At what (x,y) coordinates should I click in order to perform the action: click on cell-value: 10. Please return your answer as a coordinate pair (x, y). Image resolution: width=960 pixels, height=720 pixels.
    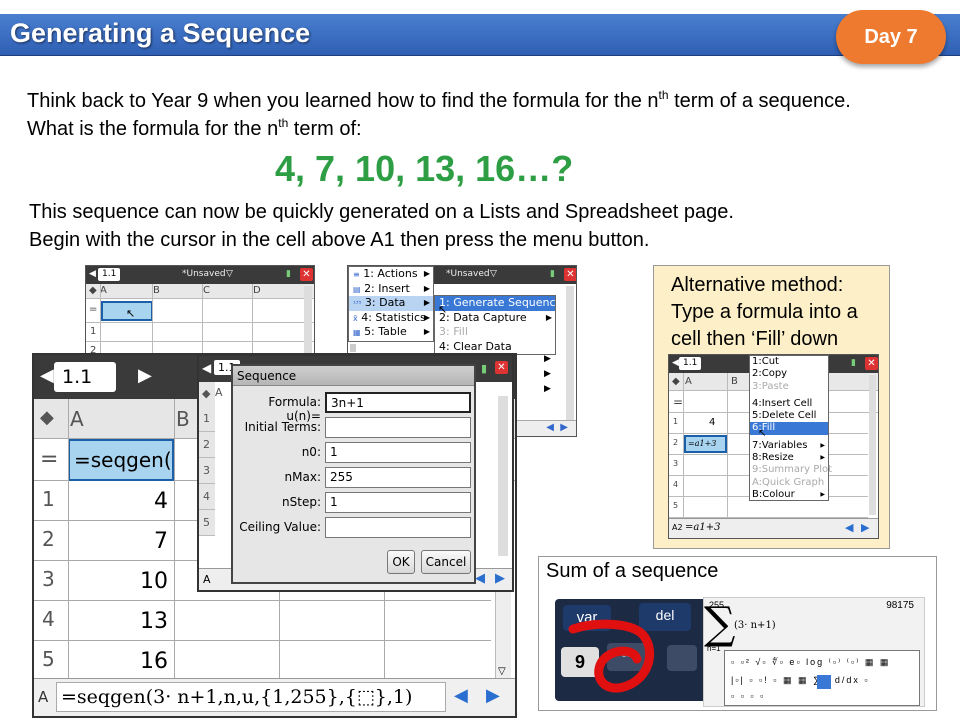
    Looking at the image, I should click on (118, 581).